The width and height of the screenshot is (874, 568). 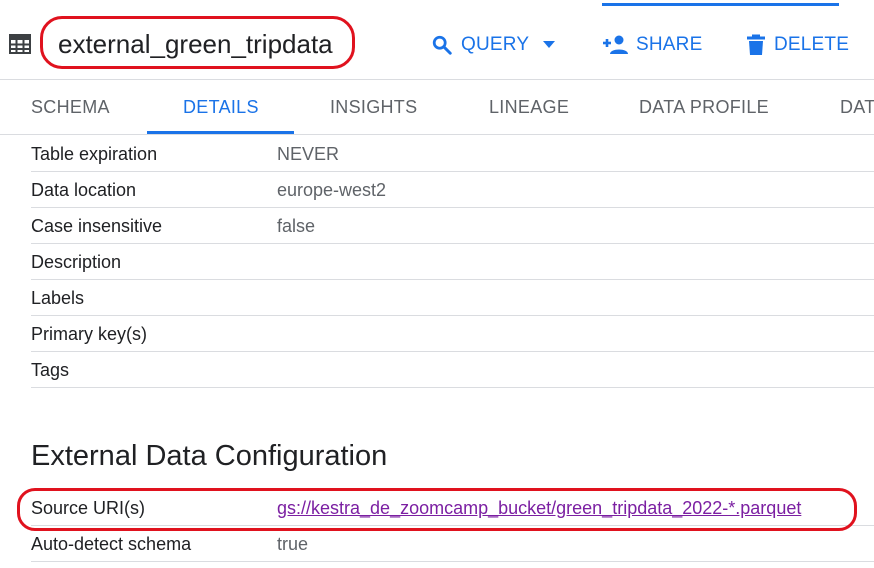 I want to click on detail-row-data-location: Data location europe-west2, so click(x=452, y=190).